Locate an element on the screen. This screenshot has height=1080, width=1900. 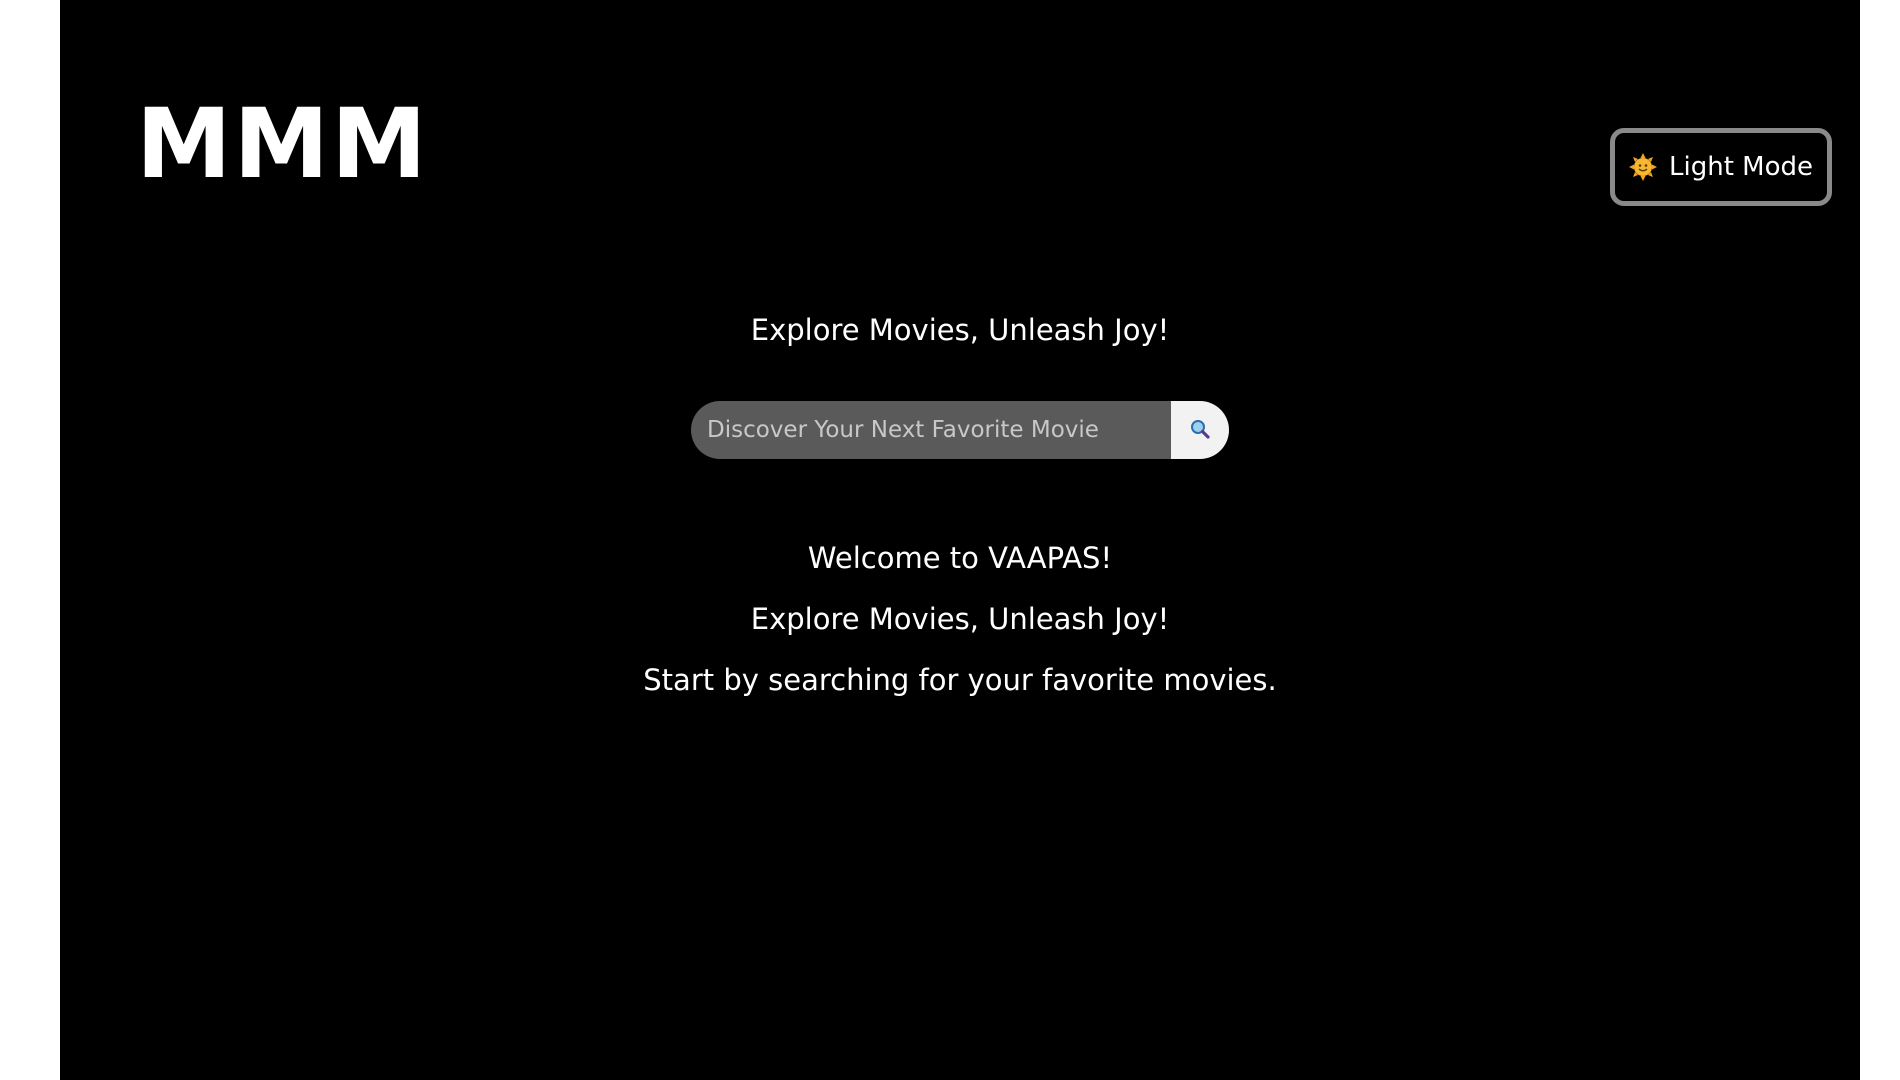
site-logo: MMM is located at coordinates (282, 144).